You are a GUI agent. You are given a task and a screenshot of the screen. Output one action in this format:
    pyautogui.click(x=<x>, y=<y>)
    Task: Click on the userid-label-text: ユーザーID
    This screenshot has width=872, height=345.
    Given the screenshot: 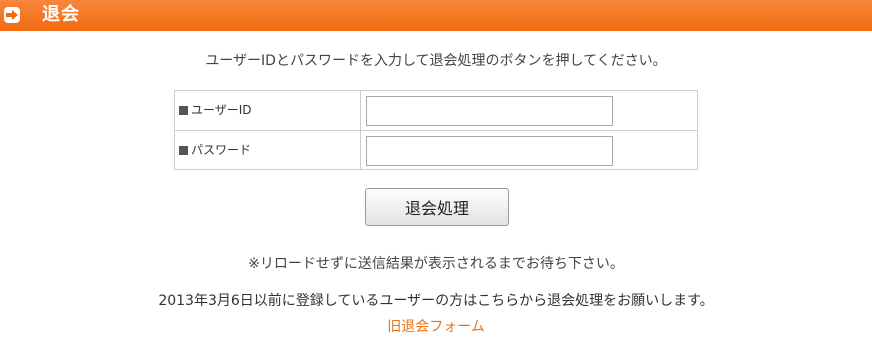 What is the action you would take?
    pyautogui.click(x=221, y=110)
    